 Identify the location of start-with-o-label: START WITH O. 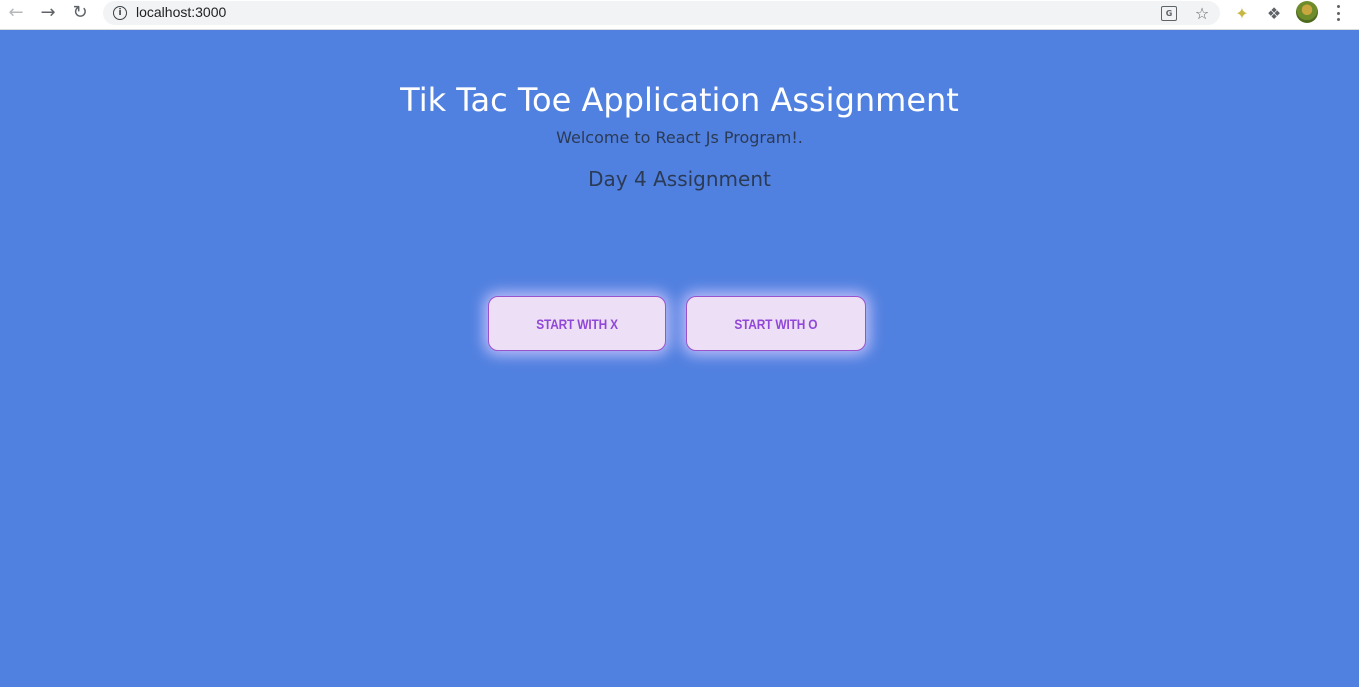
(776, 323).